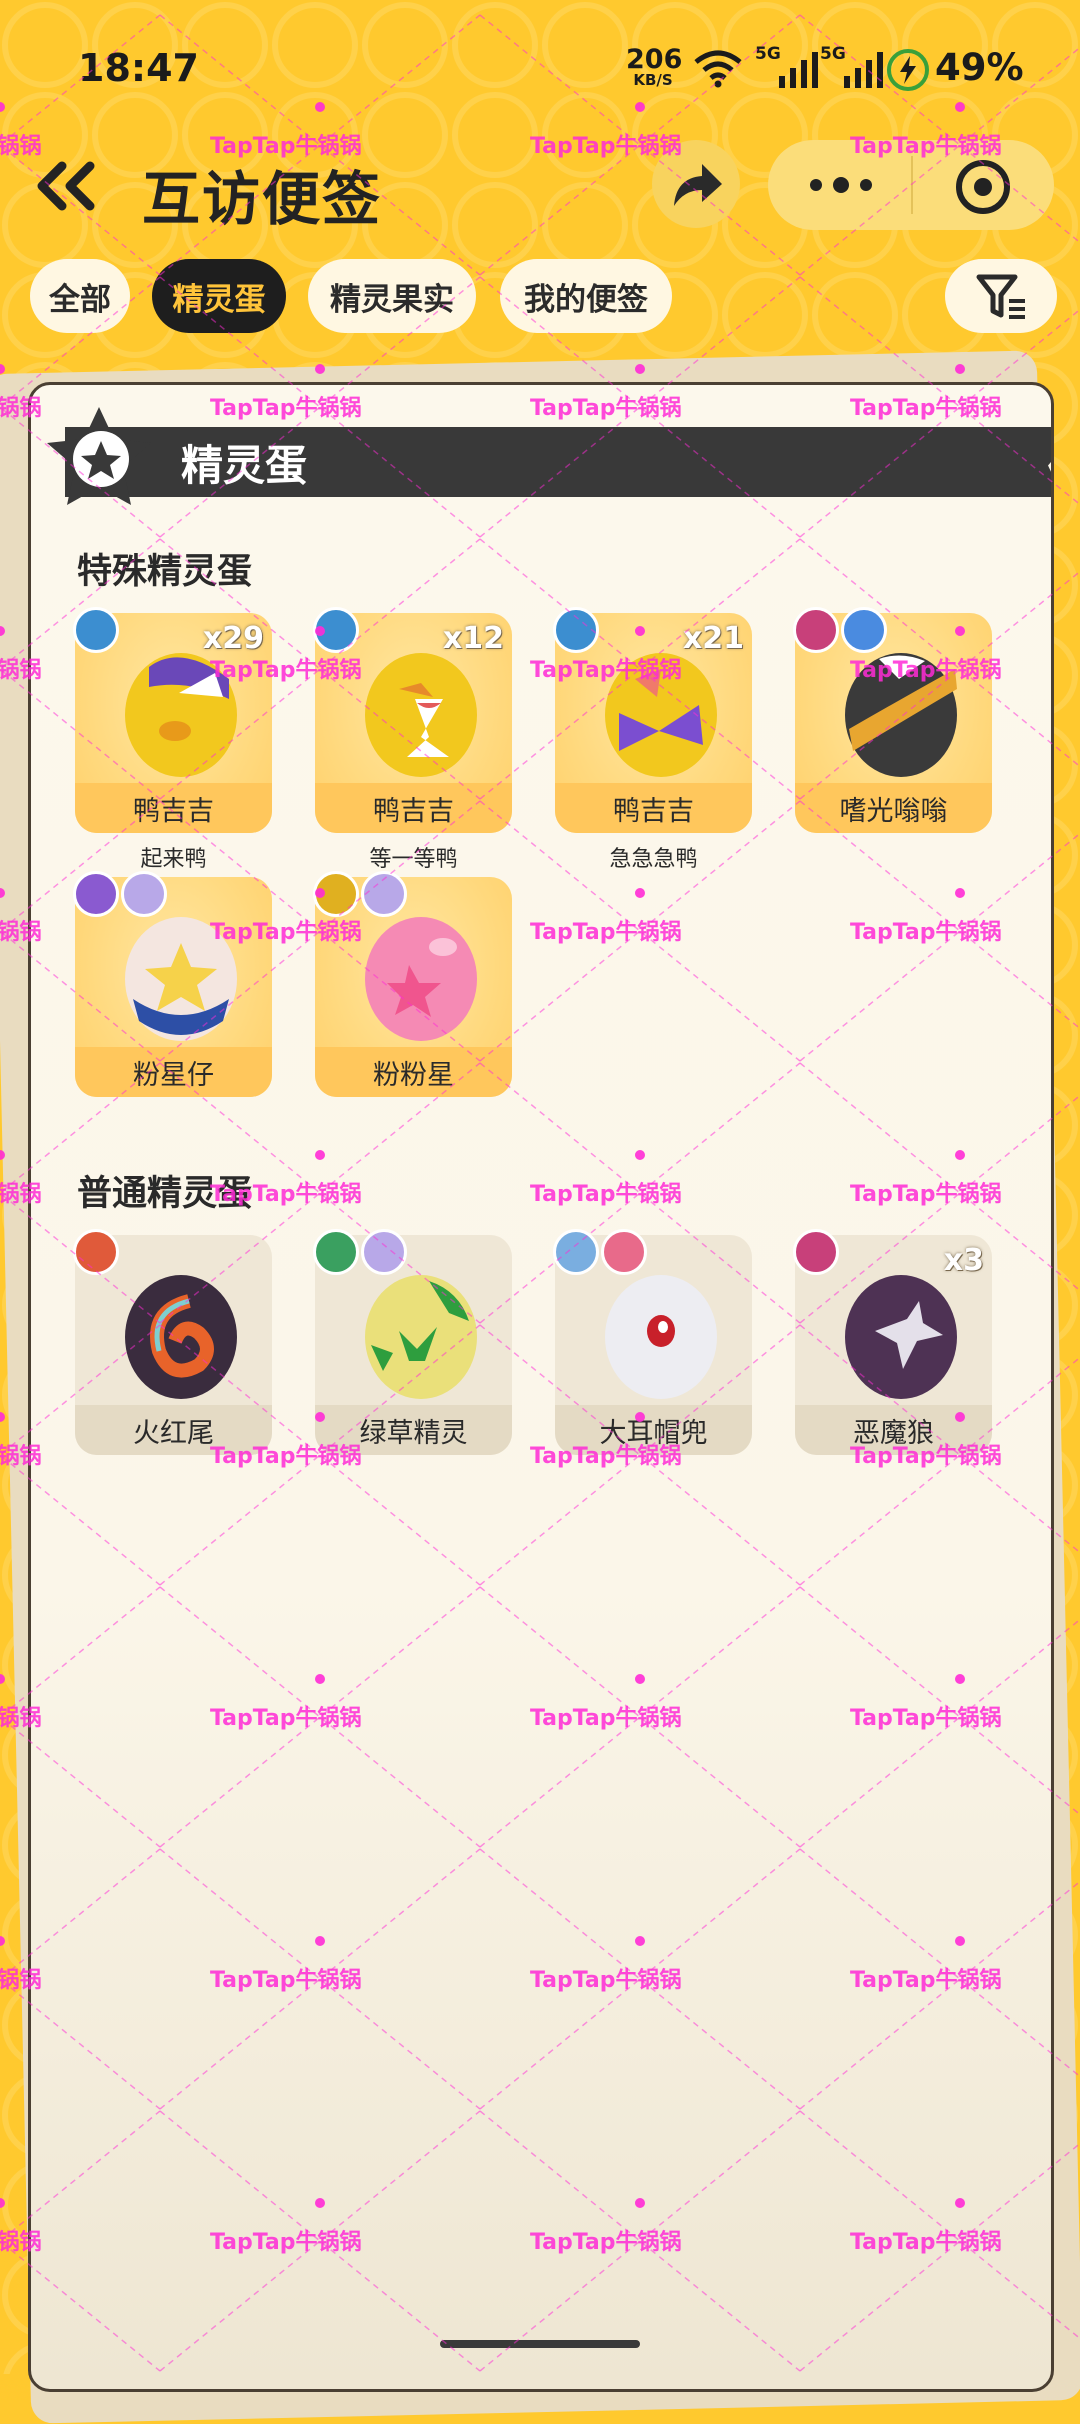 The height and width of the screenshot is (2424, 1080). I want to click on type-fire-icon, so click(96, 1252).